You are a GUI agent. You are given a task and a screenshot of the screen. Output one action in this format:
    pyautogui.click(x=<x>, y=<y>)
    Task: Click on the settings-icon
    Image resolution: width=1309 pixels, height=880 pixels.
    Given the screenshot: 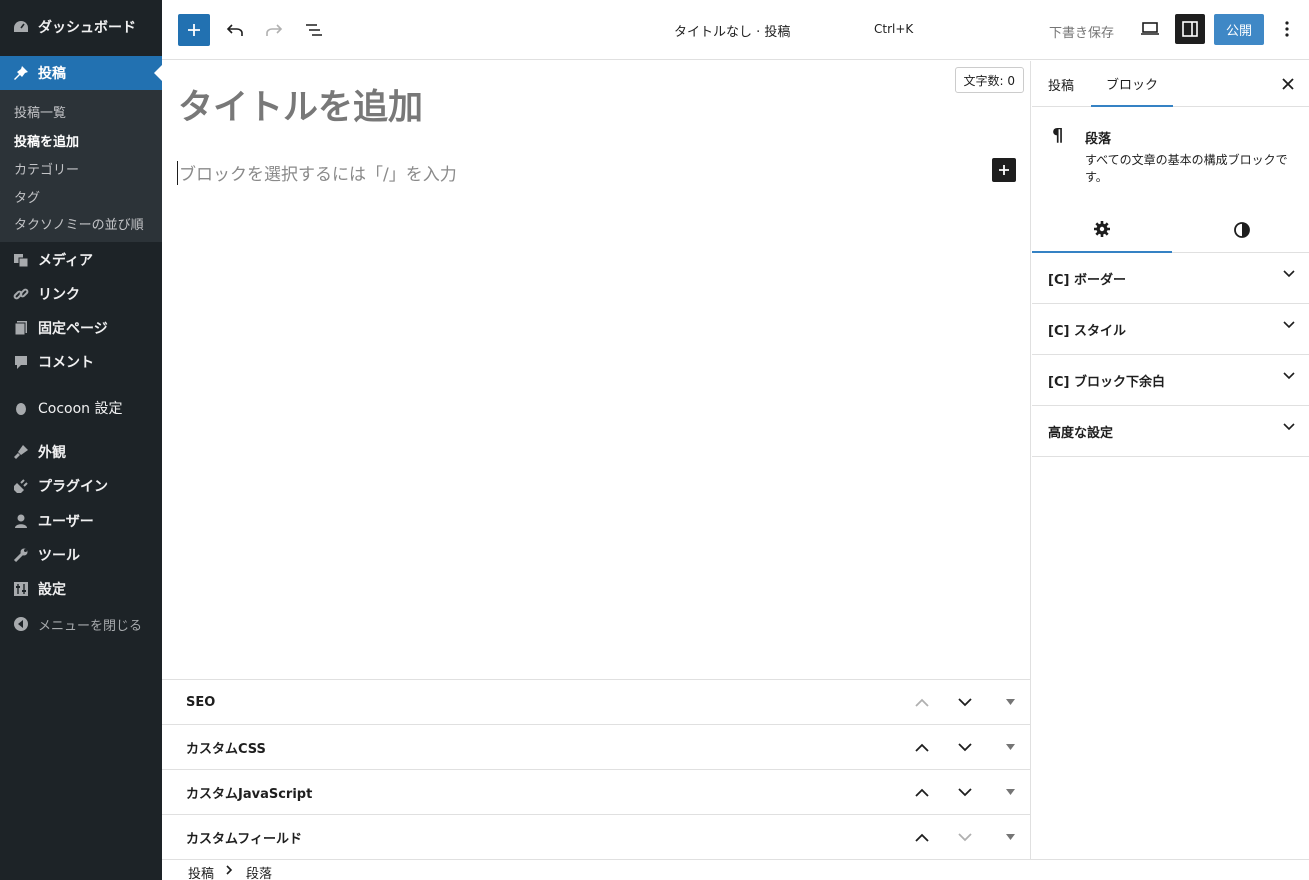 What is the action you would take?
    pyautogui.click(x=21, y=589)
    